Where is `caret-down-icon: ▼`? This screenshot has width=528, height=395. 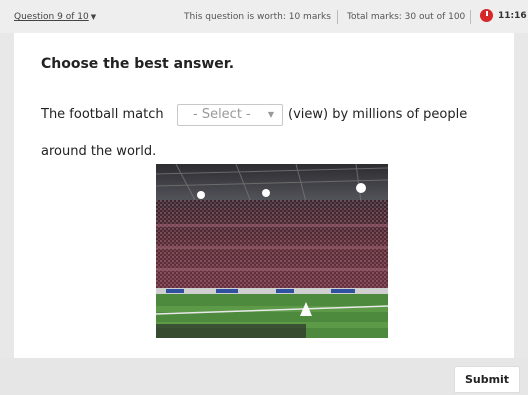
caret-down-icon: ▼ is located at coordinates (93, 17).